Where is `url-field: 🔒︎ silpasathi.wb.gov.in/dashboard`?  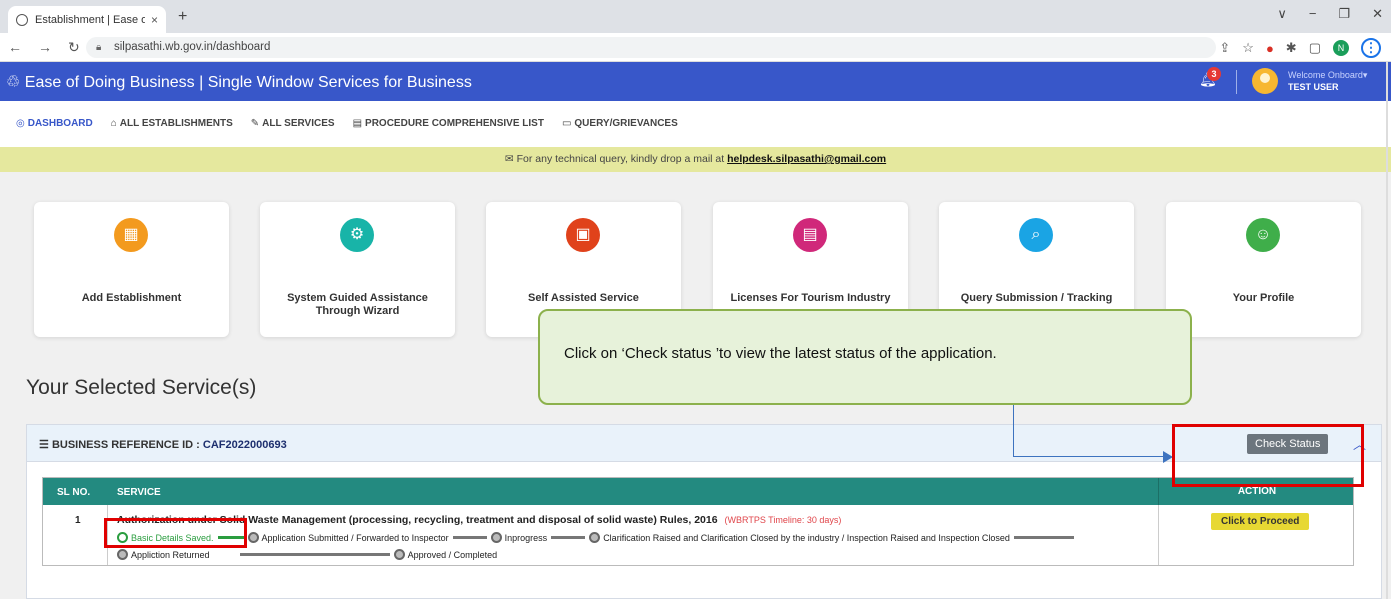
url-field: 🔒︎ silpasathi.wb.gov.in/dashboard is located at coordinates (651, 47).